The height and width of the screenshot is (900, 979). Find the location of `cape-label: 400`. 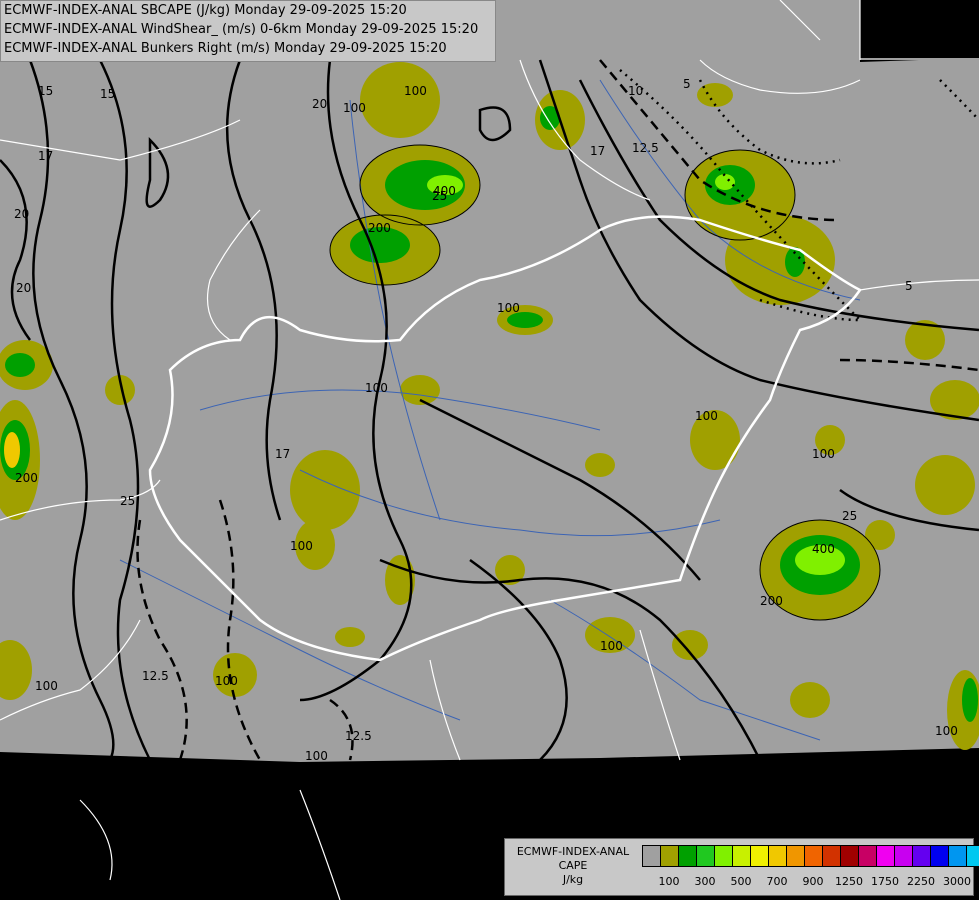

cape-label: 400 is located at coordinates (823, 549).